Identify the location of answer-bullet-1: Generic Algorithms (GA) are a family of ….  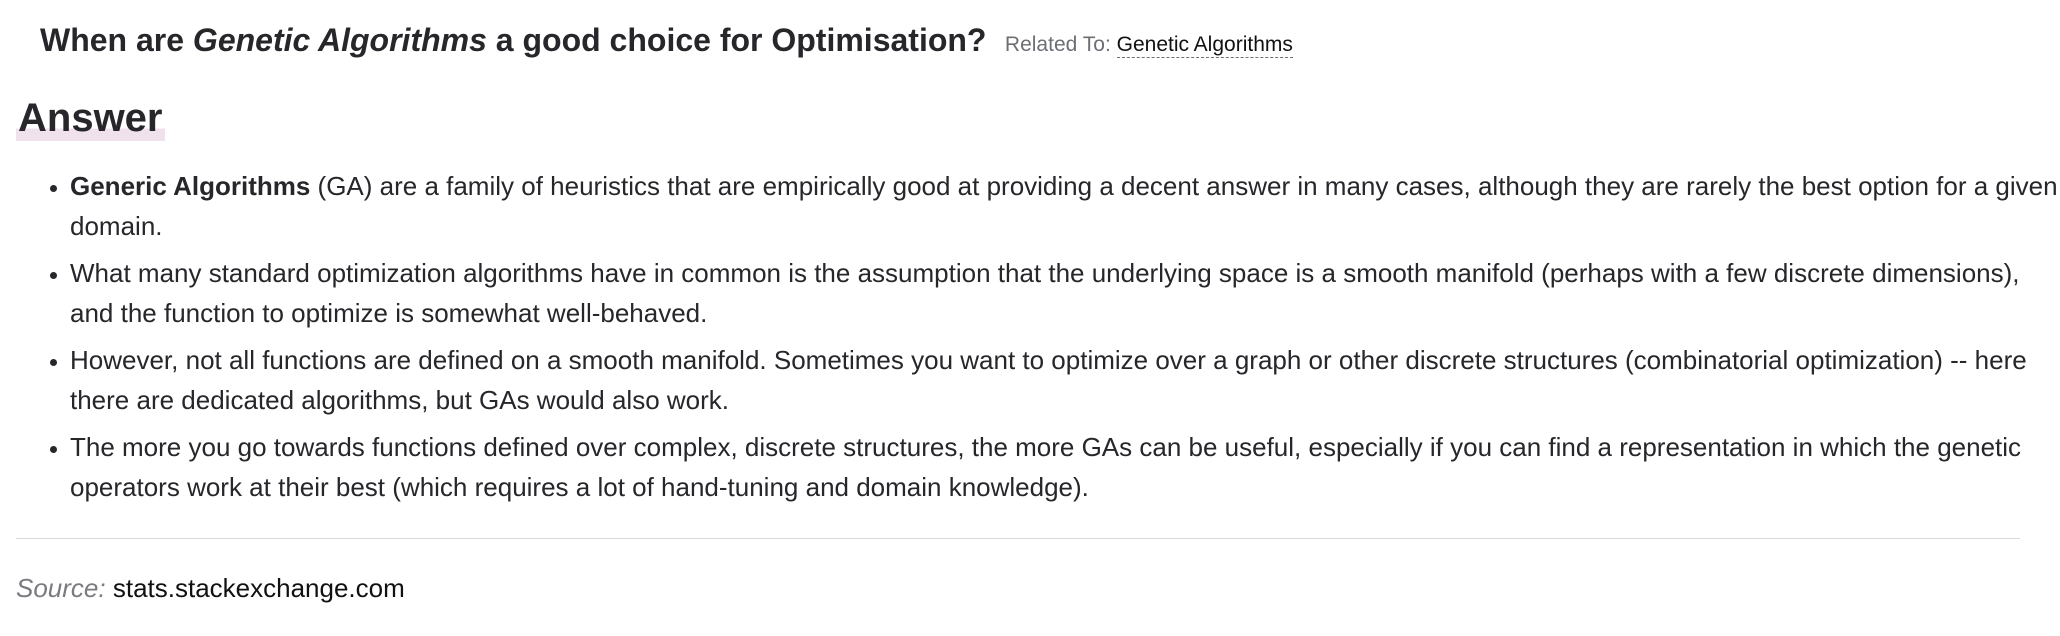
(1065, 206).